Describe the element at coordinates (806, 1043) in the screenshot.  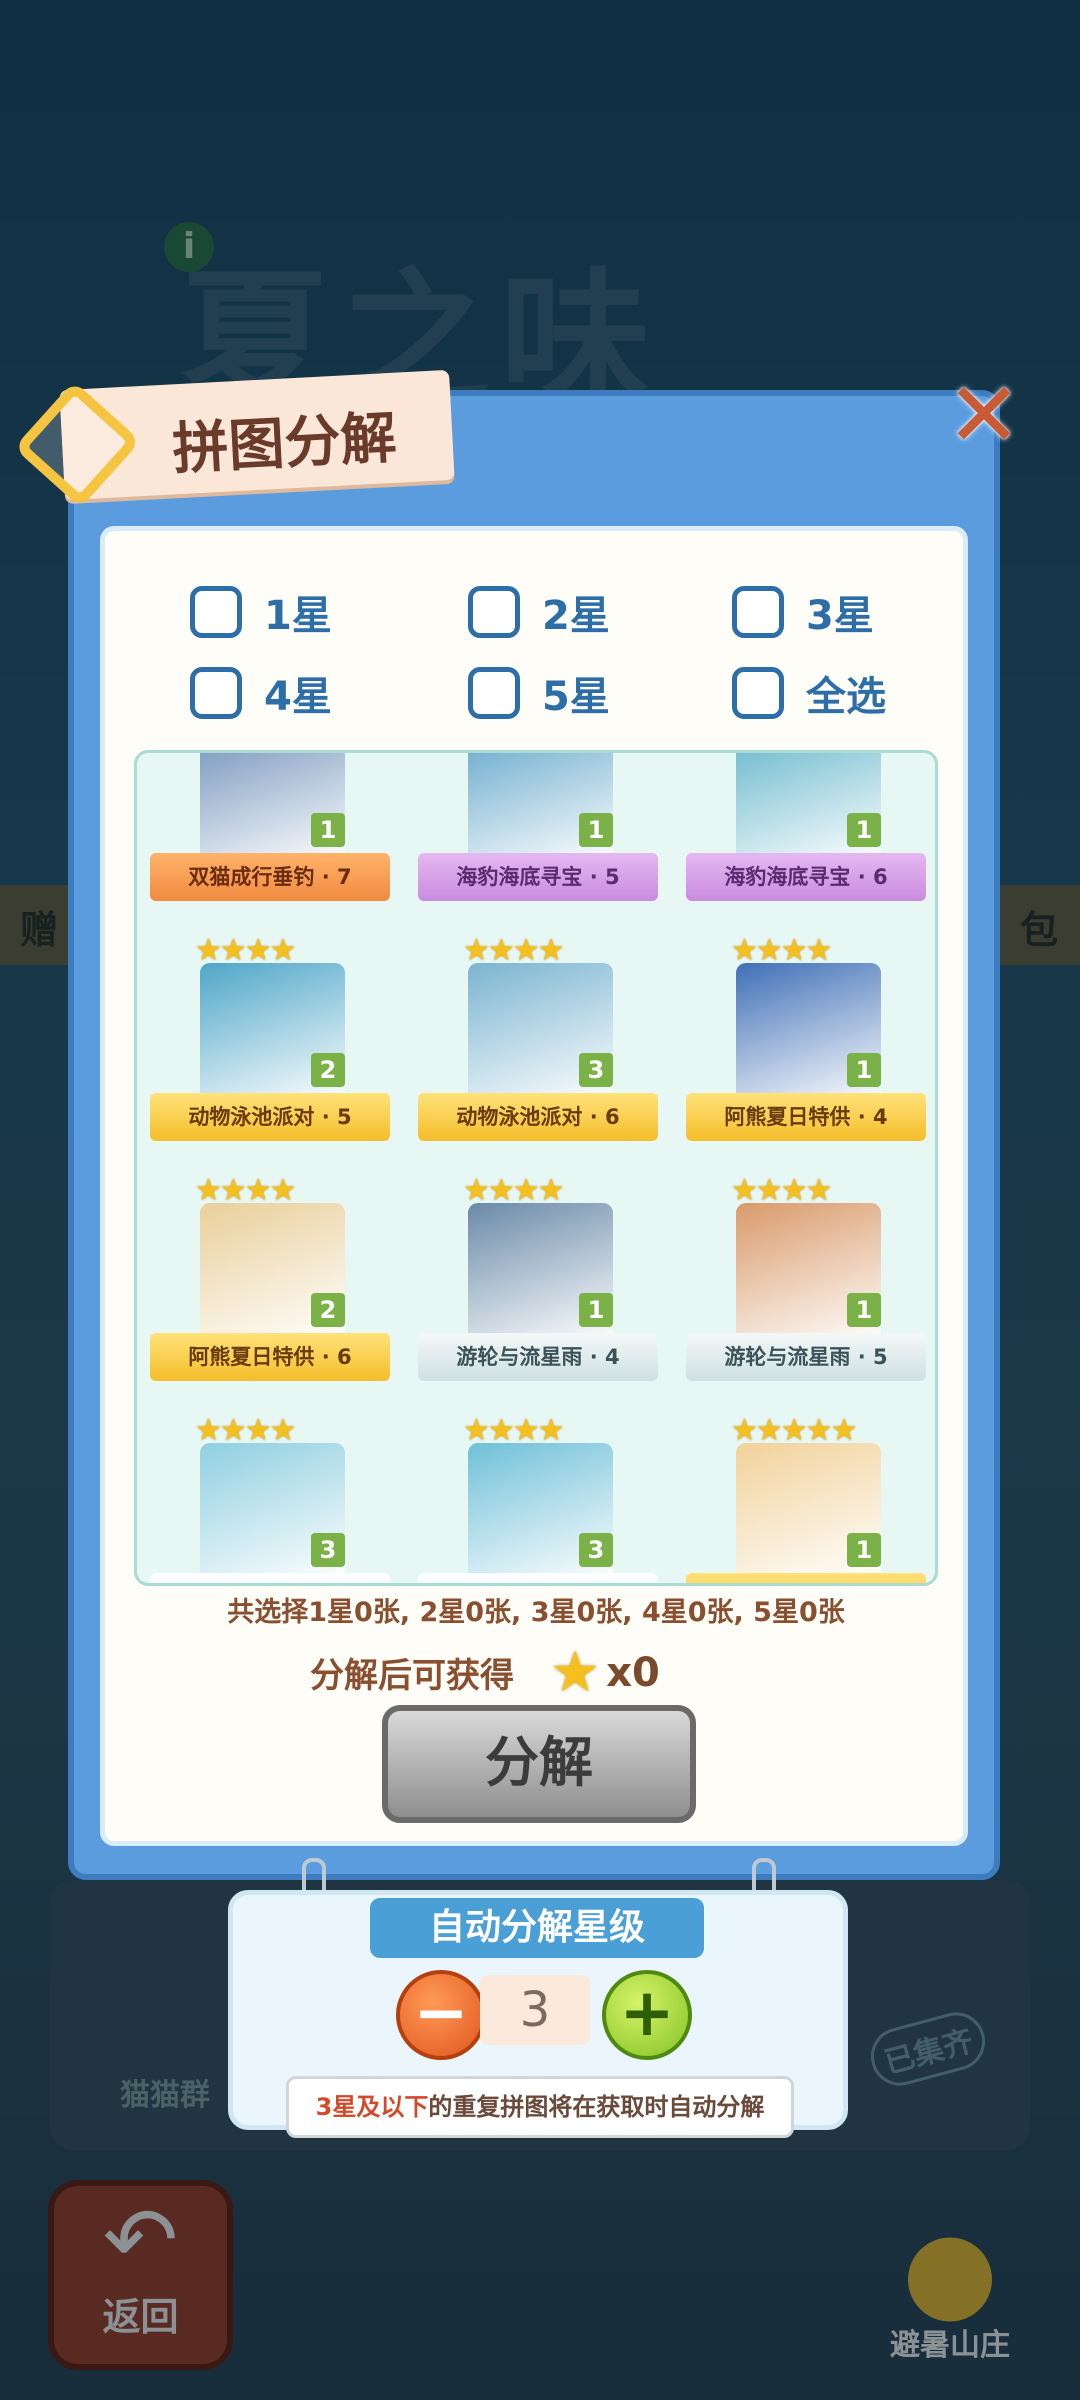
I see `puzzle-card: ★★★★ 1 阿熊夏日特供 · 4` at that location.